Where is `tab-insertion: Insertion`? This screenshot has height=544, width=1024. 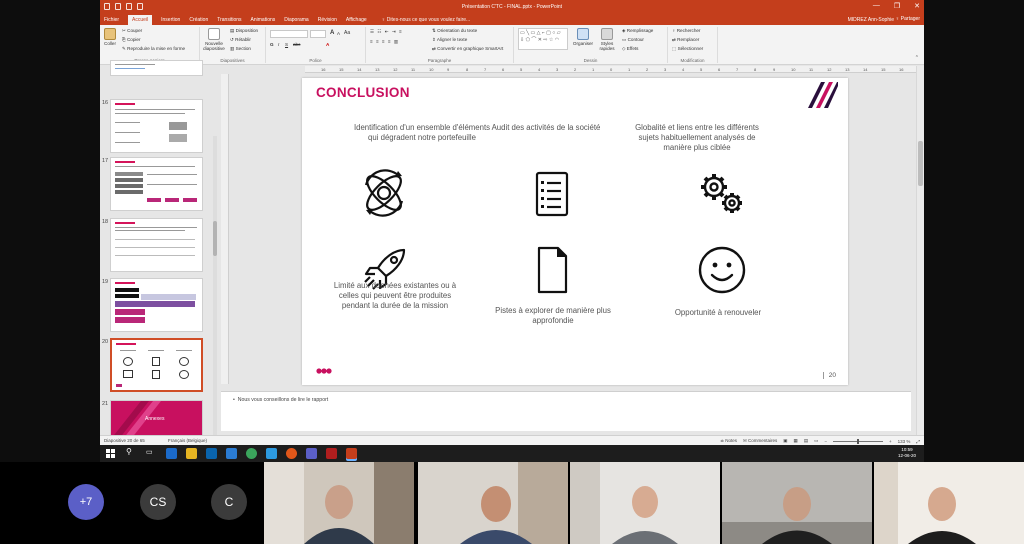
tab-insertion: Insertion is located at coordinates (170, 20).